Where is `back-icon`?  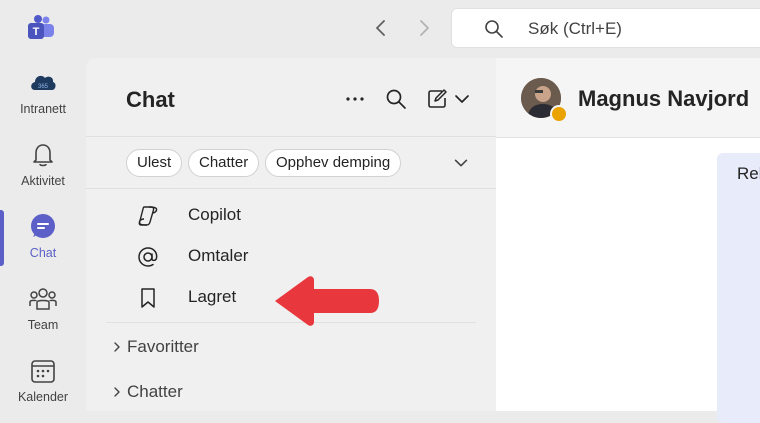 back-icon is located at coordinates (381, 28).